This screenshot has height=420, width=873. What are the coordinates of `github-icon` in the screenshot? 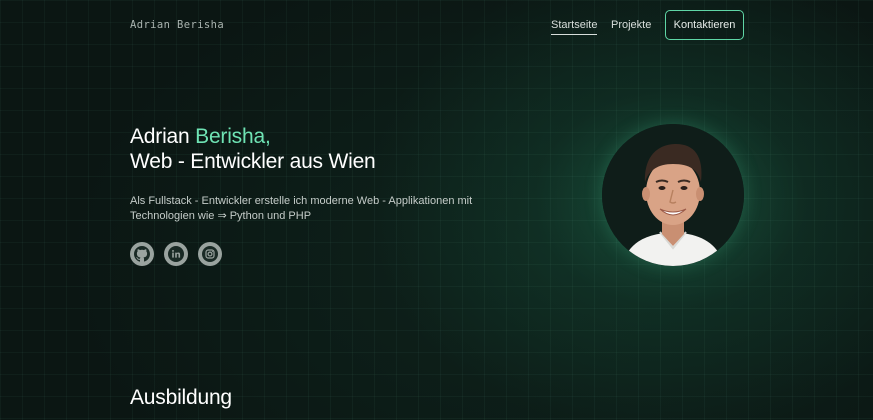 It's located at (142, 254).